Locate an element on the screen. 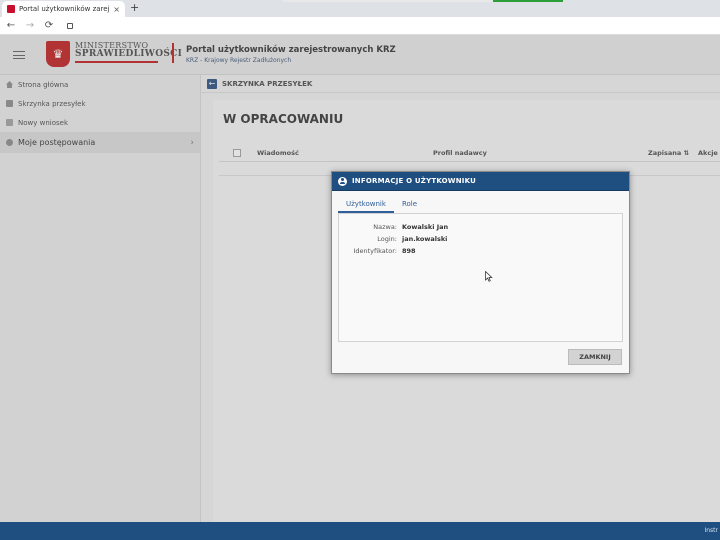 This screenshot has height=540, width=720. sidebar-item-inbox: Skrzynka przesyłek is located at coordinates (100, 103).